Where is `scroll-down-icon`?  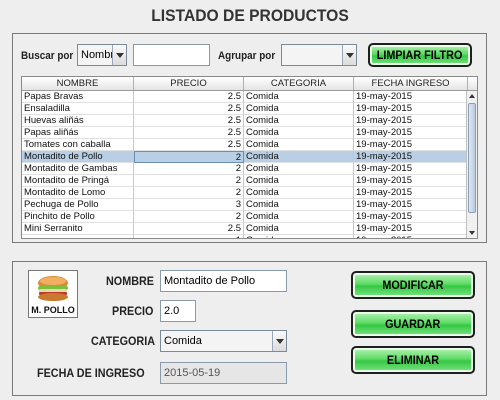 scroll-down-icon is located at coordinates (472, 233).